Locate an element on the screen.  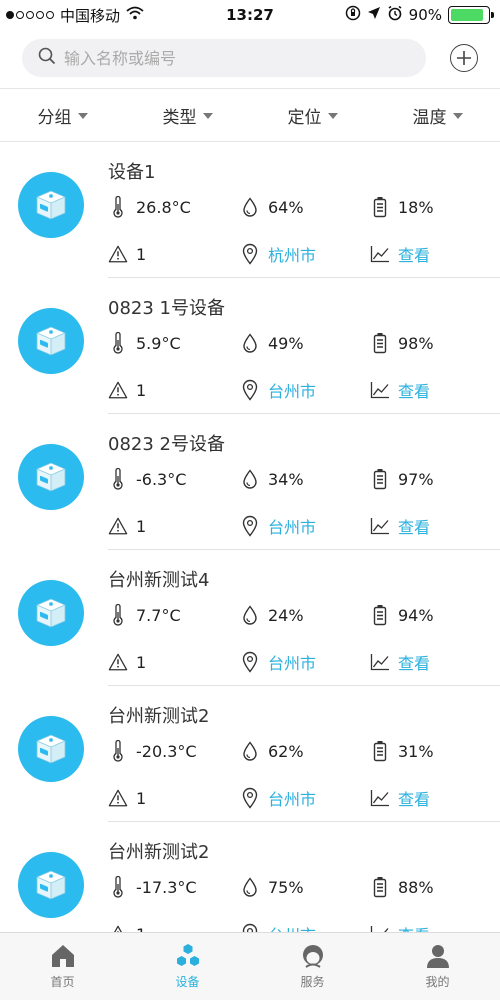
battery-value: 94% is located at coordinates (416, 615).